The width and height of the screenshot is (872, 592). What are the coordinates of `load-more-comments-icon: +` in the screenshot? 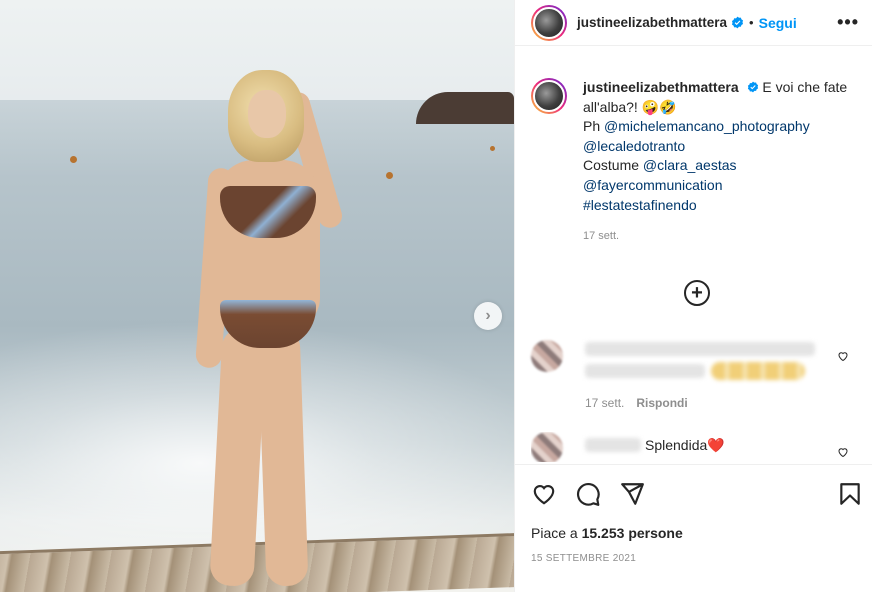 It's located at (697, 293).